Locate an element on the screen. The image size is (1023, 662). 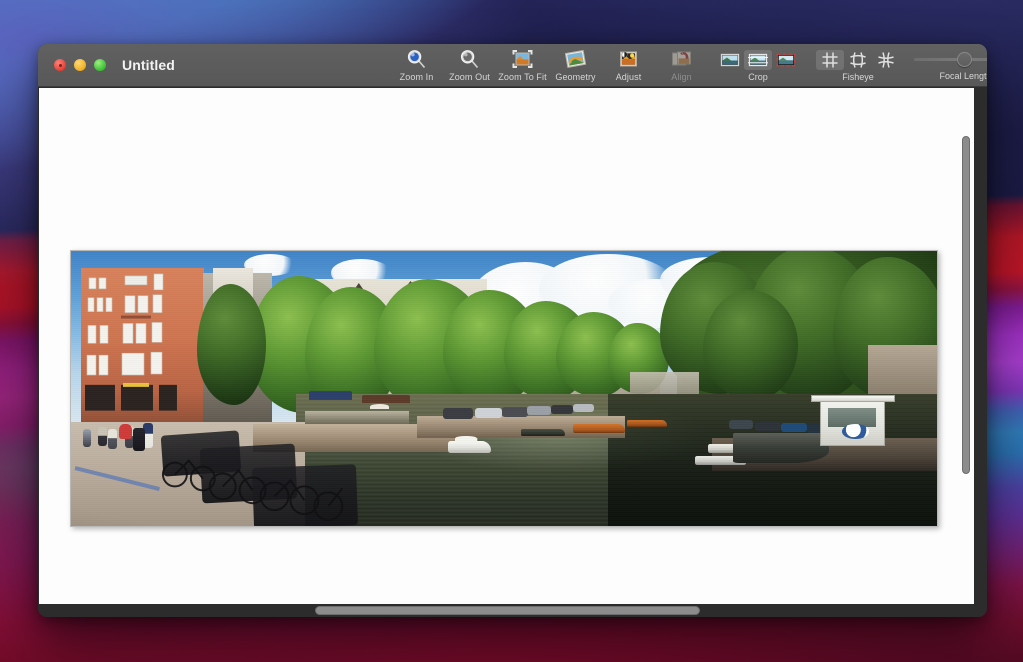
toolbar-label-align: Align is located at coordinates (681, 77).